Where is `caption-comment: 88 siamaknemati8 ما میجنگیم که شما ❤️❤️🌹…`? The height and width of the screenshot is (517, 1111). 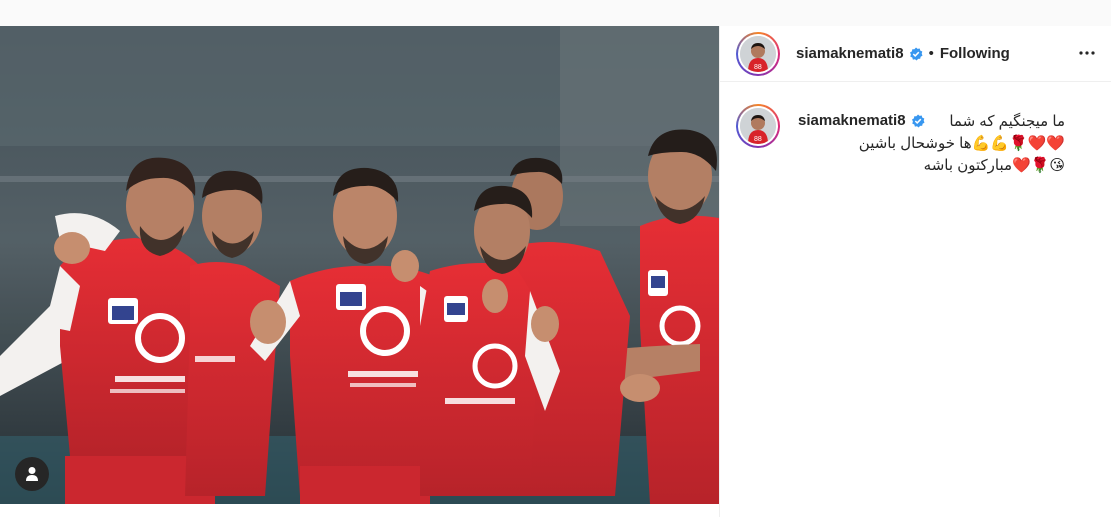 caption-comment: 88 siamaknemati8 ما میجنگیم که شما ❤️❤️🌹… is located at coordinates (915, 129).